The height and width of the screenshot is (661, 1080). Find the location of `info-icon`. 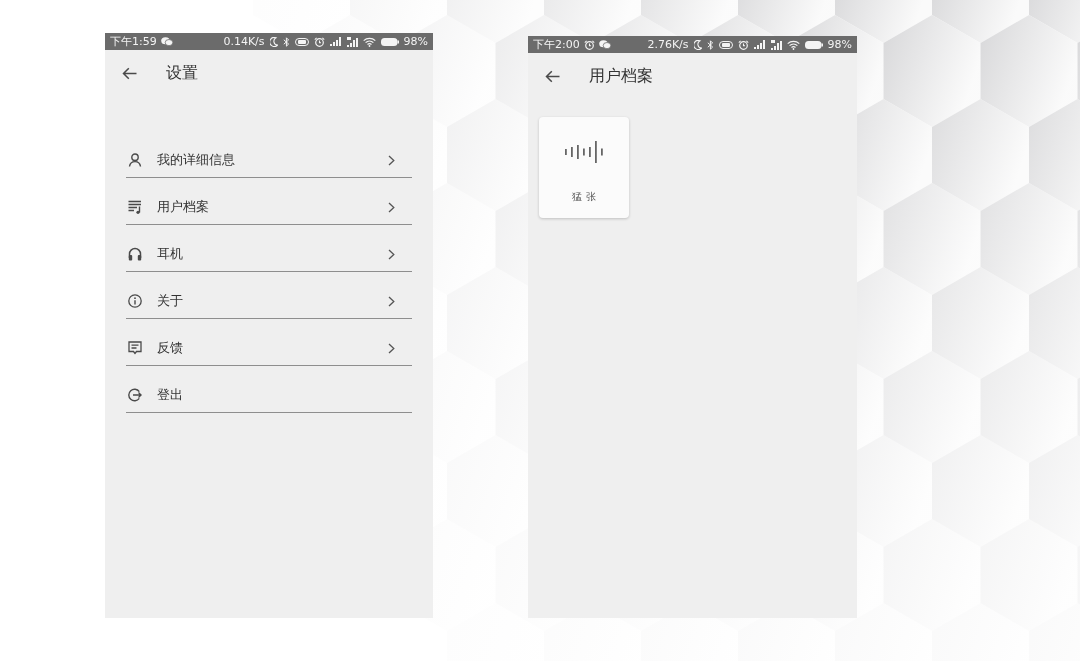

info-icon is located at coordinates (135, 301).